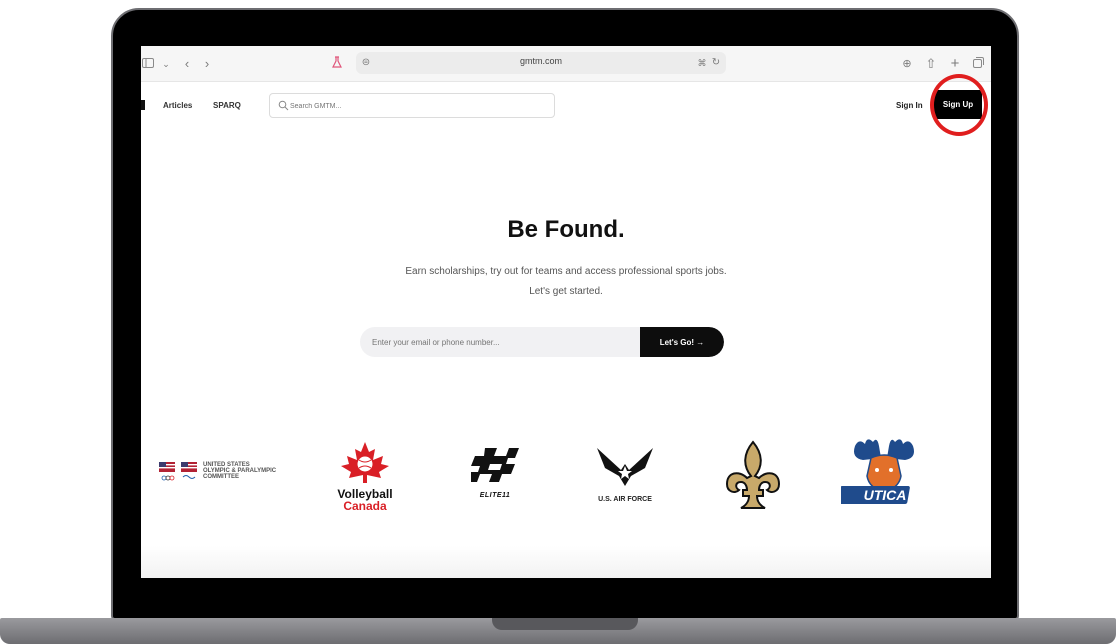 This screenshot has height=644, width=1116. I want to click on air-force-text: U.S. AIR FORCE, so click(625, 499).